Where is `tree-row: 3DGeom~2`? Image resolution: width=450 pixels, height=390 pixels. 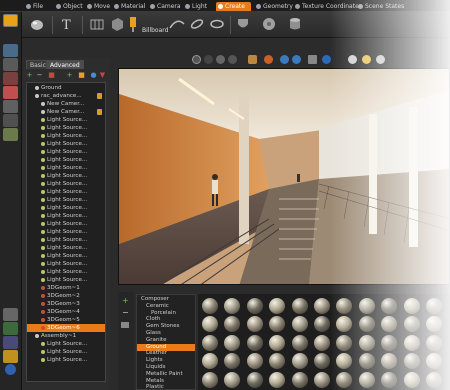
tree-row: 3DGeom~2 is located at coordinates (66, 296).